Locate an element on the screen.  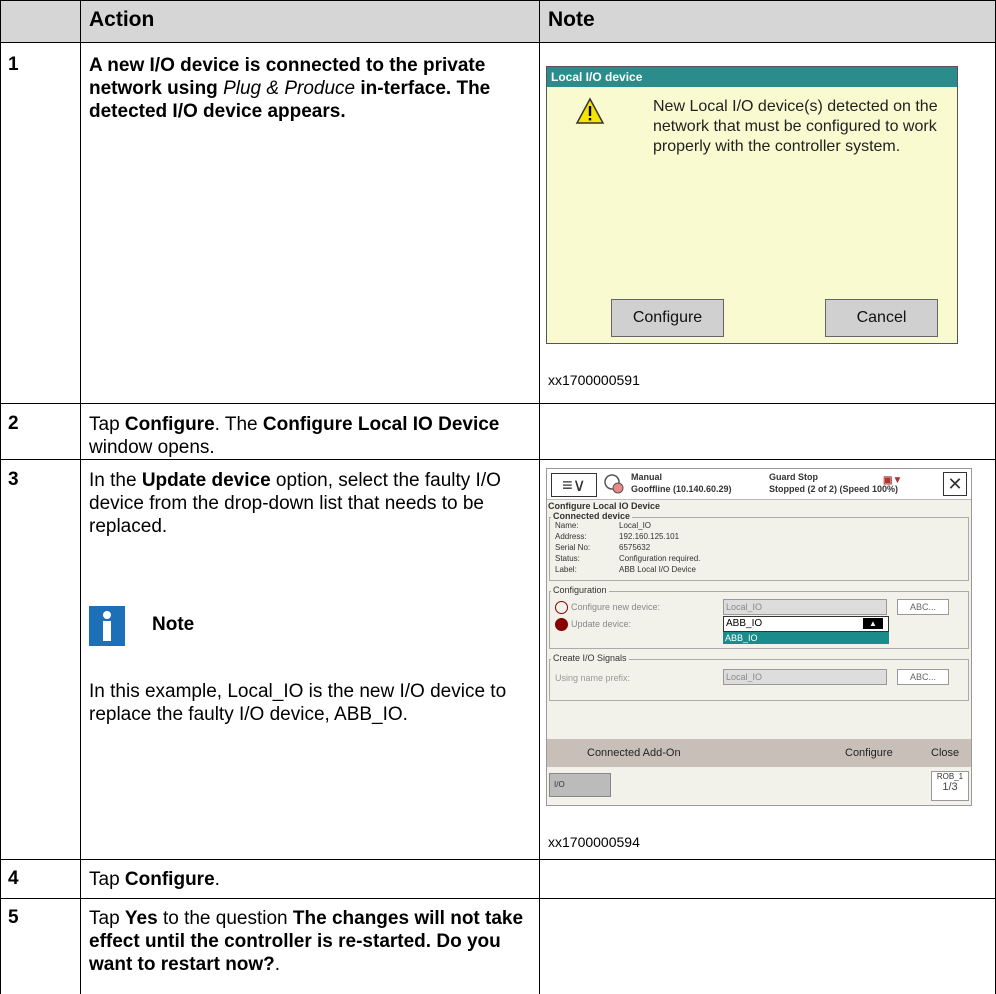
row-number: 3 is located at coordinates (13, 479).